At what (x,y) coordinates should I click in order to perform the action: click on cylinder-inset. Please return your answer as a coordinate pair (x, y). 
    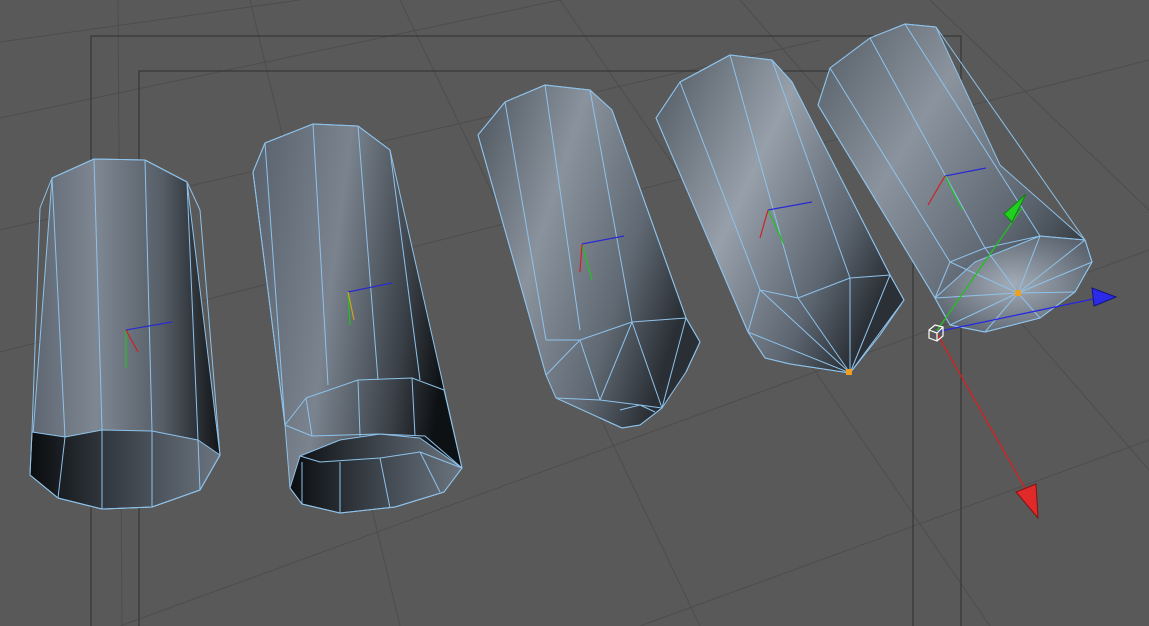
    Looking at the image, I should click on (357, 318).